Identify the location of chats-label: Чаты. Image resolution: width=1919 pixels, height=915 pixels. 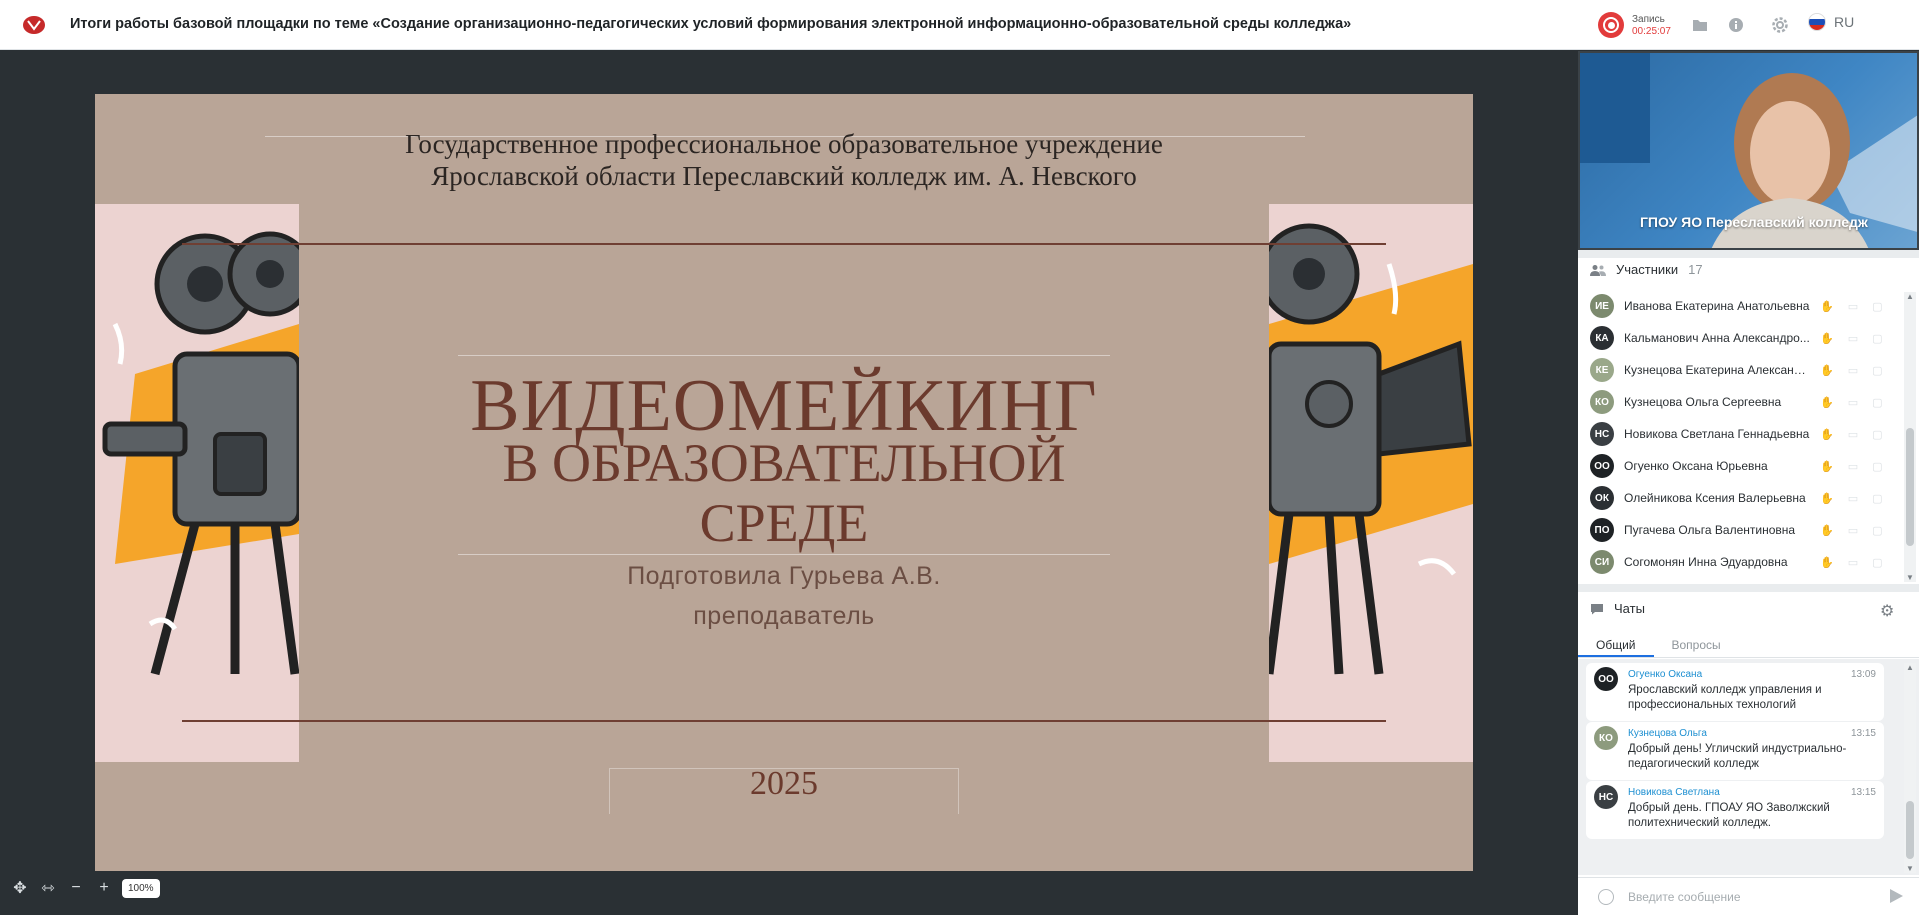
(1629, 608).